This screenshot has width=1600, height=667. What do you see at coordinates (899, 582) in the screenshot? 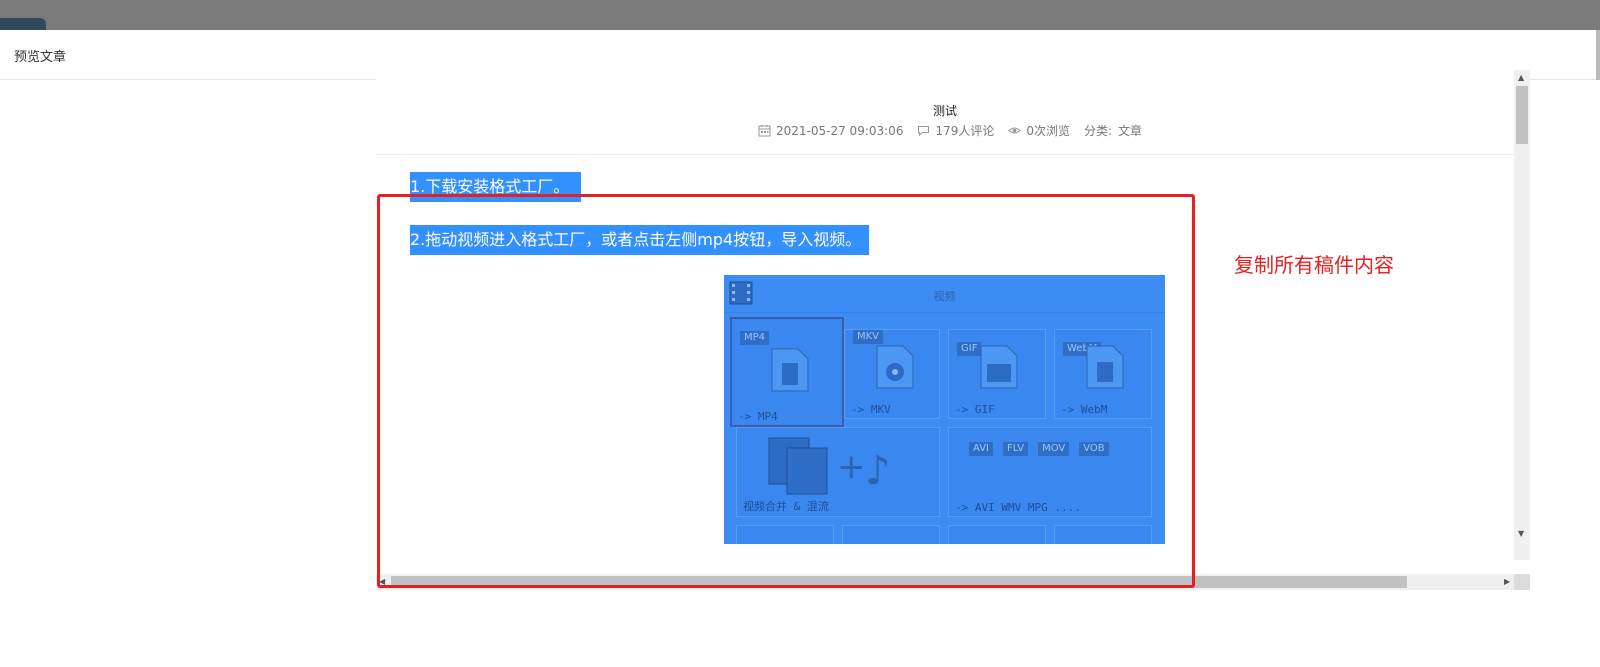
I see `horizontal-scroll-thumb` at bounding box center [899, 582].